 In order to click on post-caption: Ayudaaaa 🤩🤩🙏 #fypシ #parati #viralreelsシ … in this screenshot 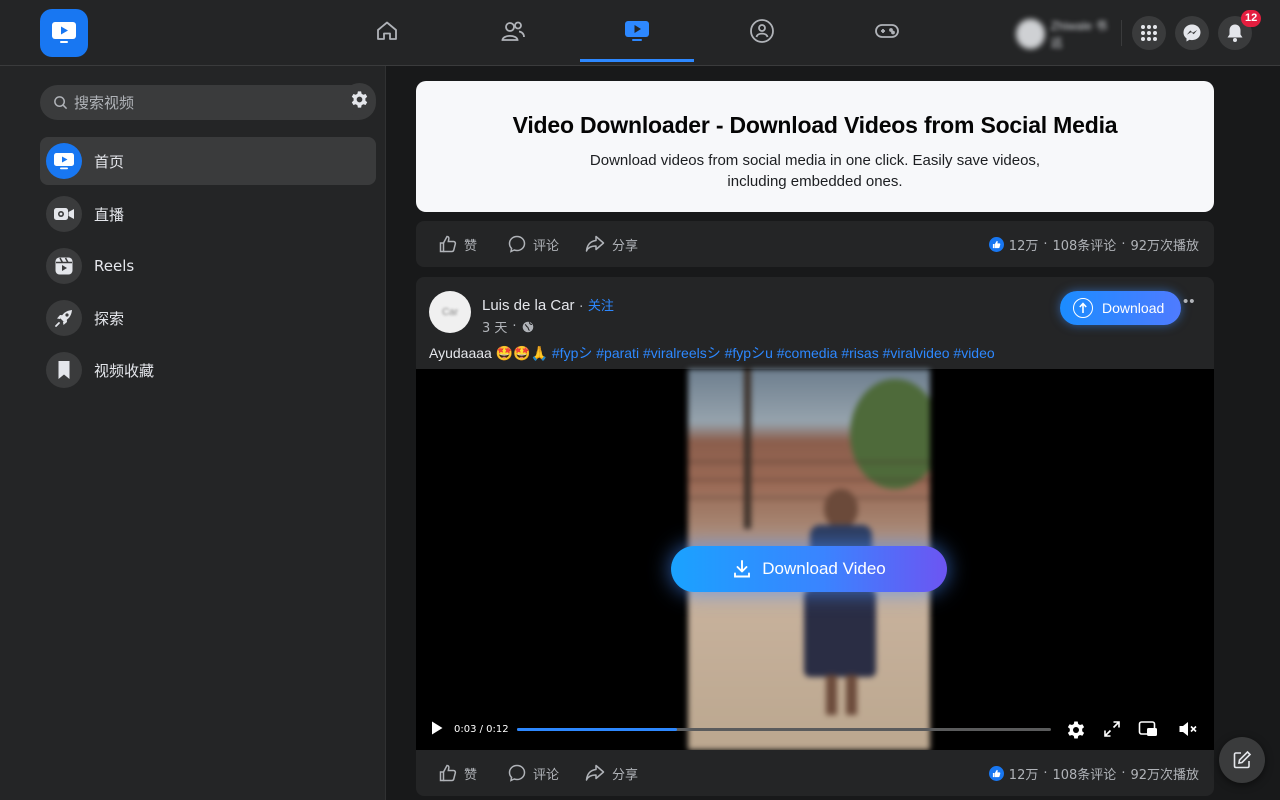, I will do `click(712, 353)`.